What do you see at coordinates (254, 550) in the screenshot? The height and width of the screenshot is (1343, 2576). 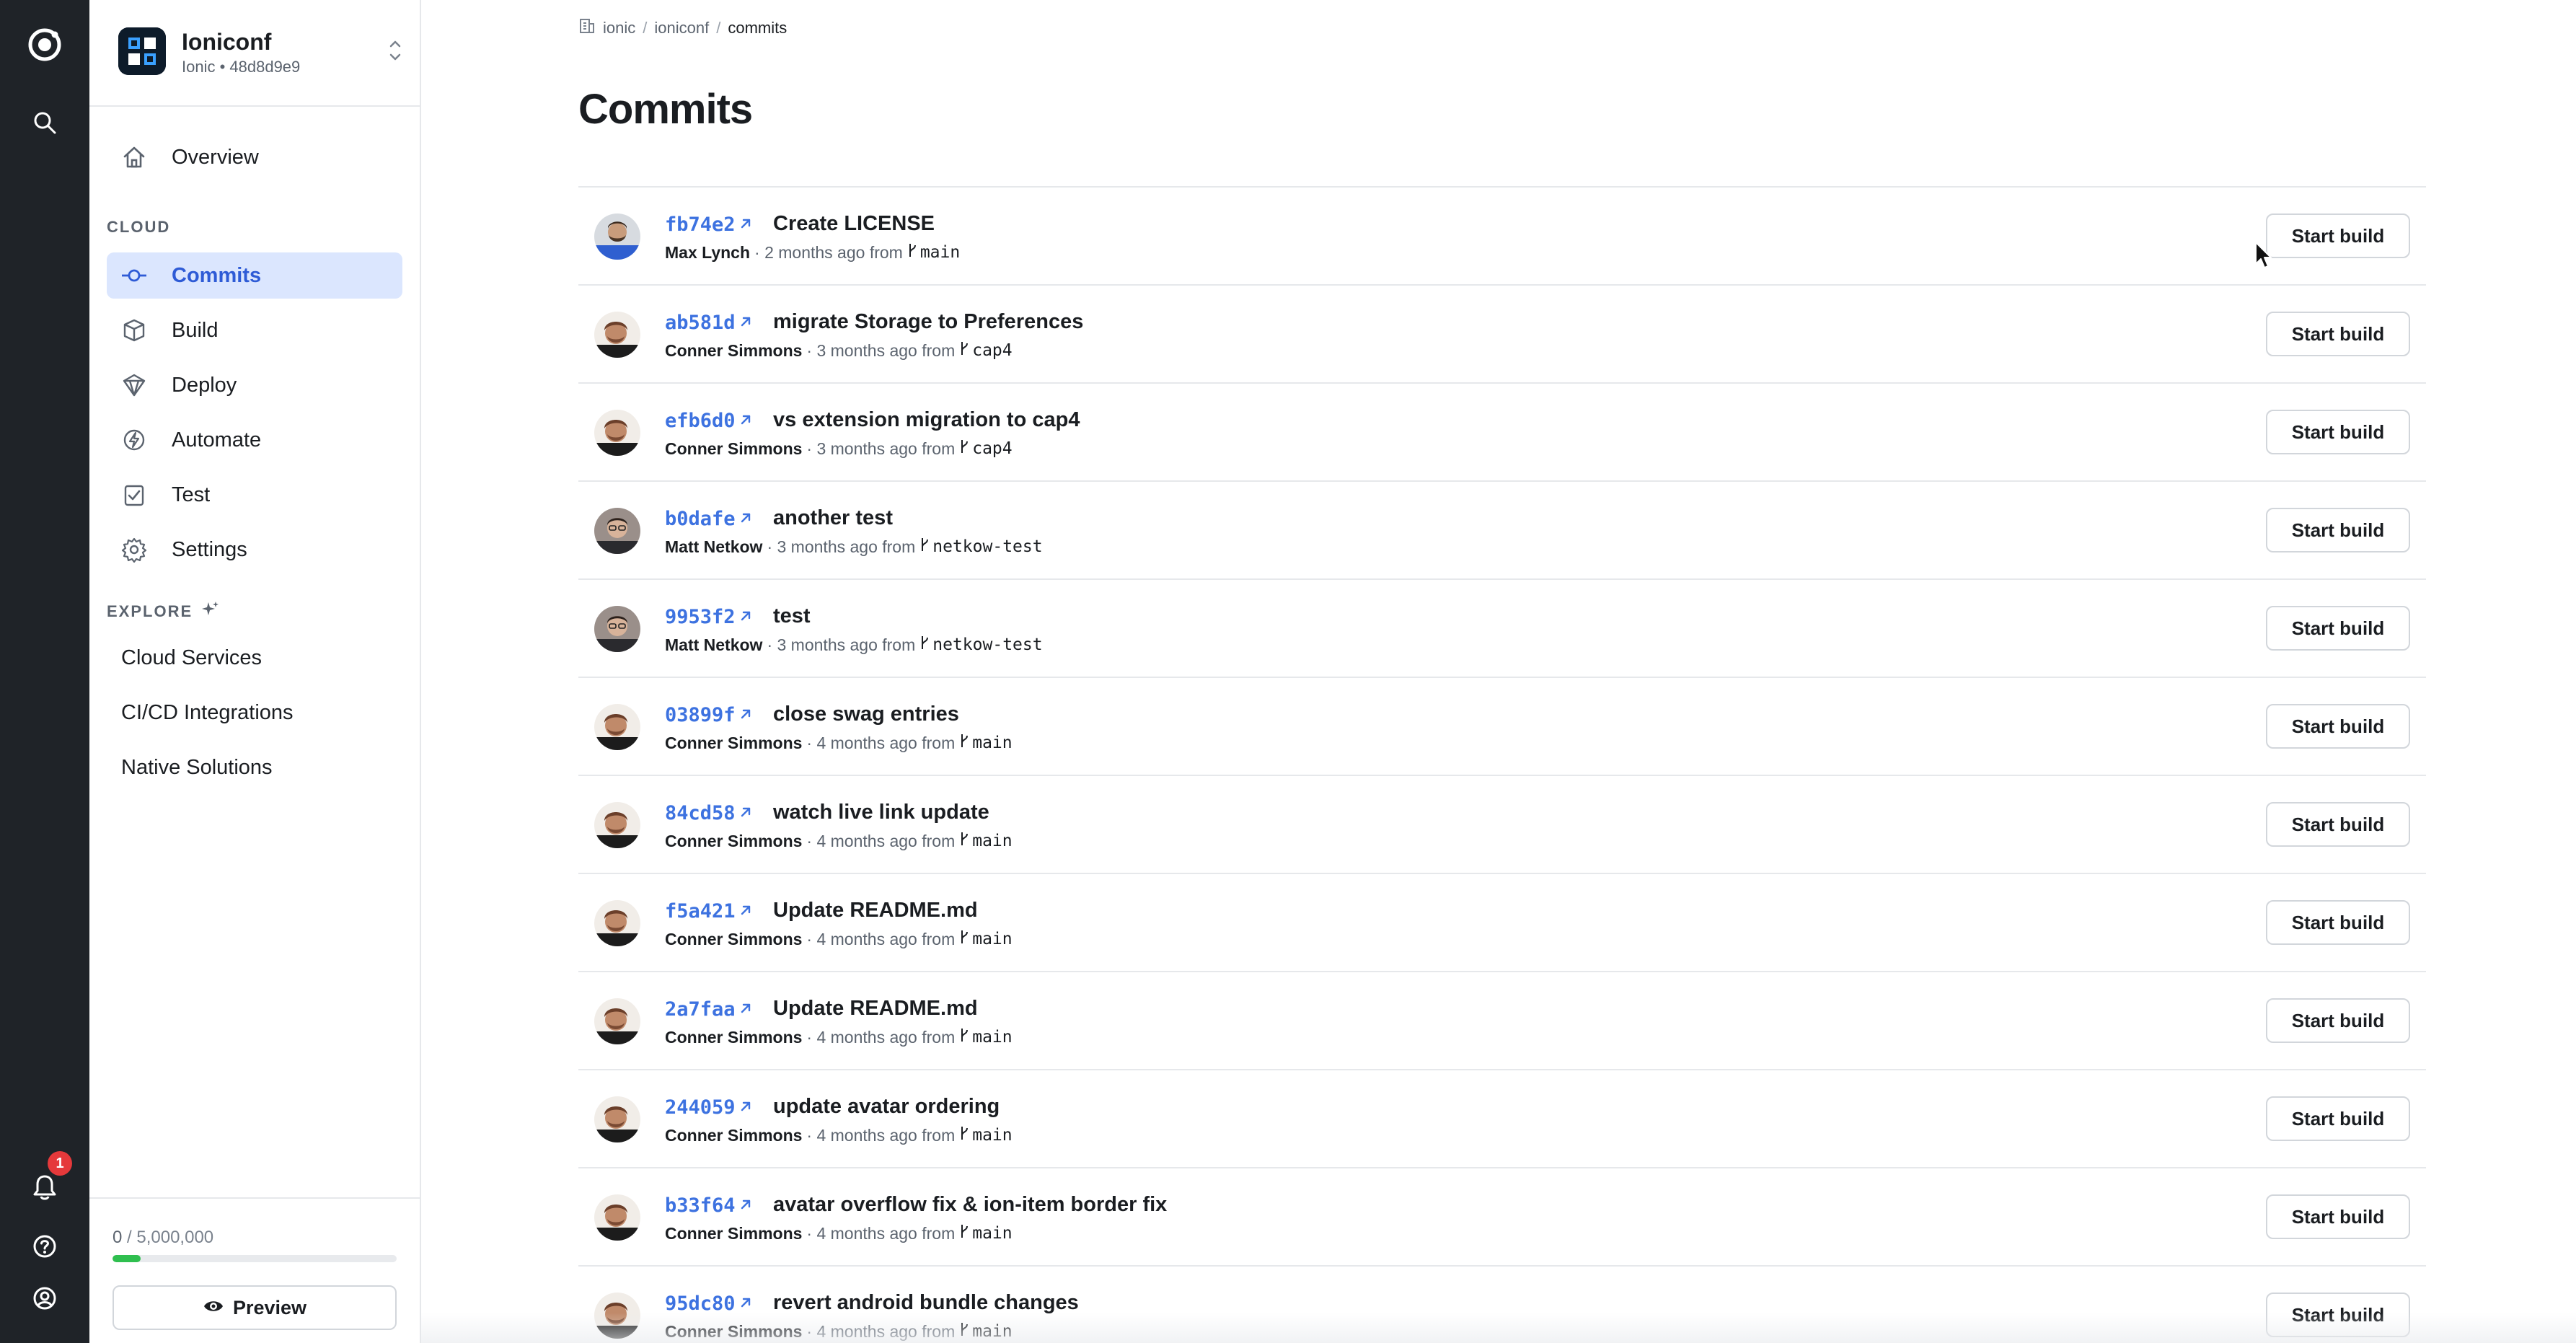 I see `sidebar-item-settings: Settings` at bounding box center [254, 550].